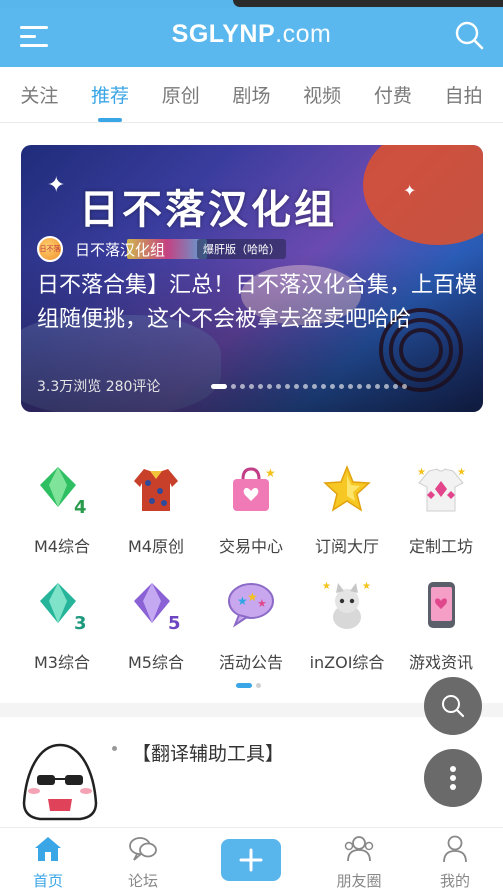  What do you see at coordinates (311, 386) in the screenshot?
I see `banner-pagination` at bounding box center [311, 386].